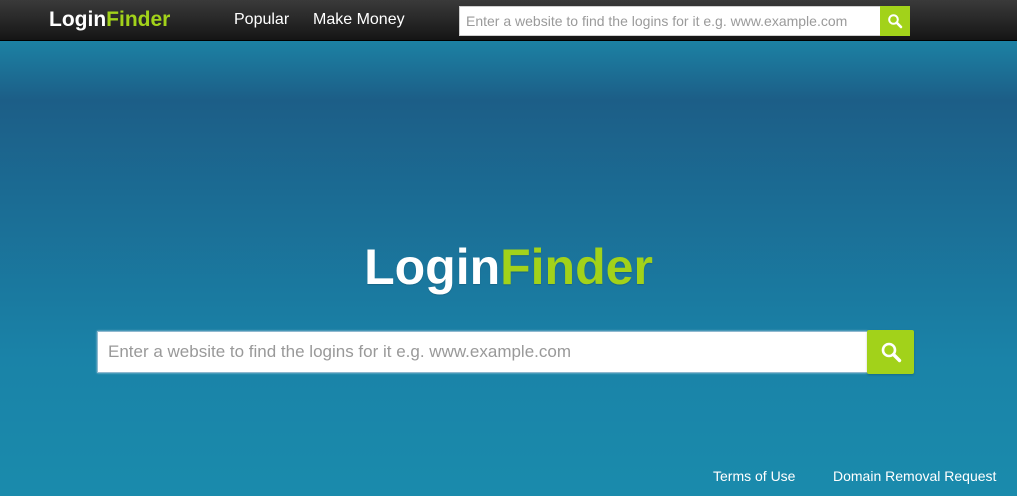  What do you see at coordinates (138, 19) in the screenshot?
I see `logo-finder-text: Finder` at bounding box center [138, 19].